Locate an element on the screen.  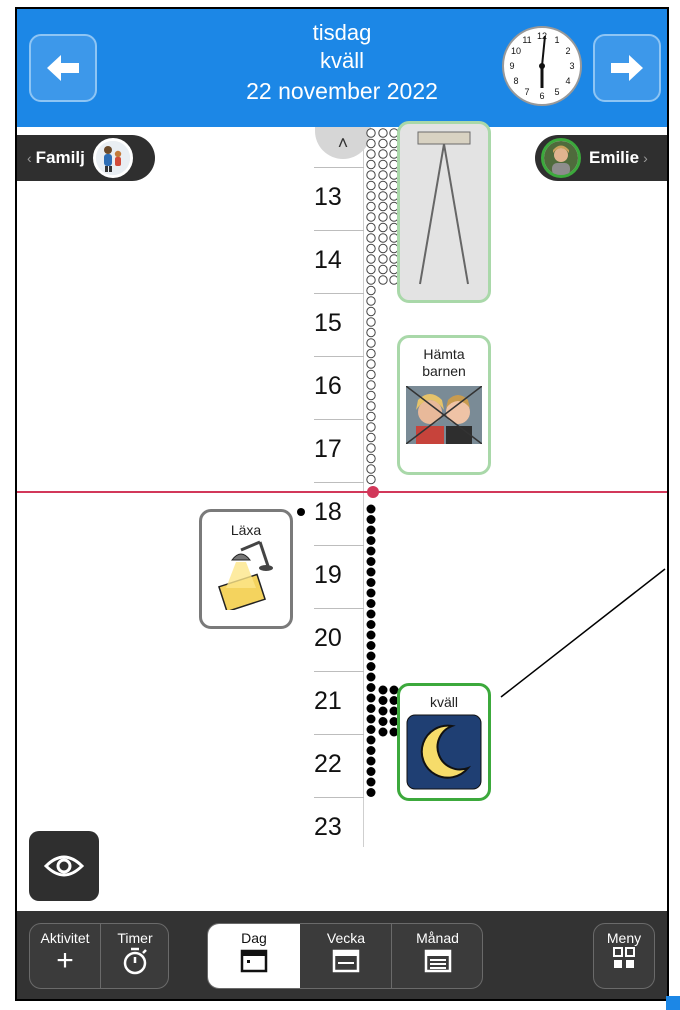
desk-lamp-icon is located at coordinates (245, 576).